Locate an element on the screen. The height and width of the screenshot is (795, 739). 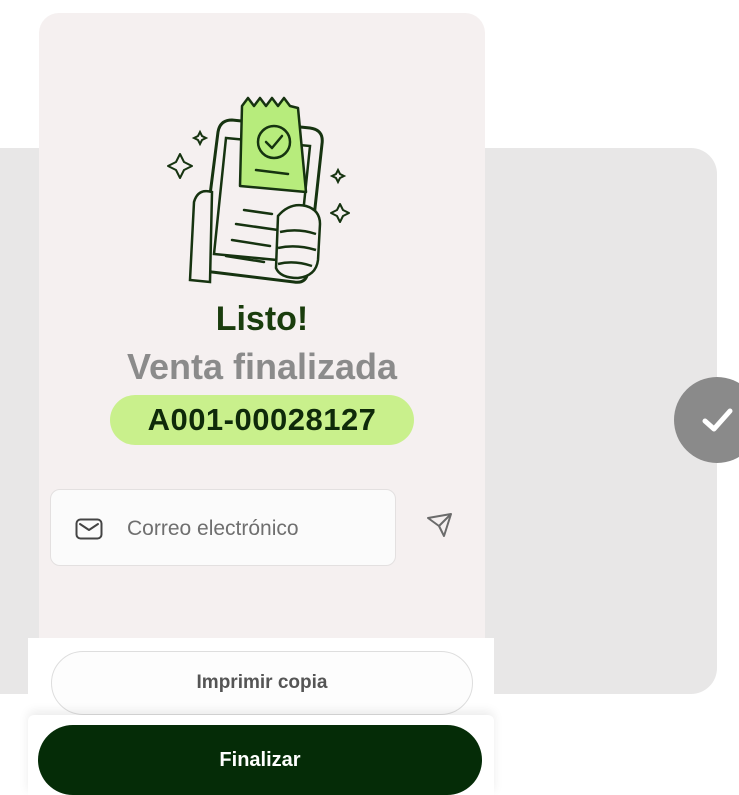
email-field is located at coordinates (223, 527).